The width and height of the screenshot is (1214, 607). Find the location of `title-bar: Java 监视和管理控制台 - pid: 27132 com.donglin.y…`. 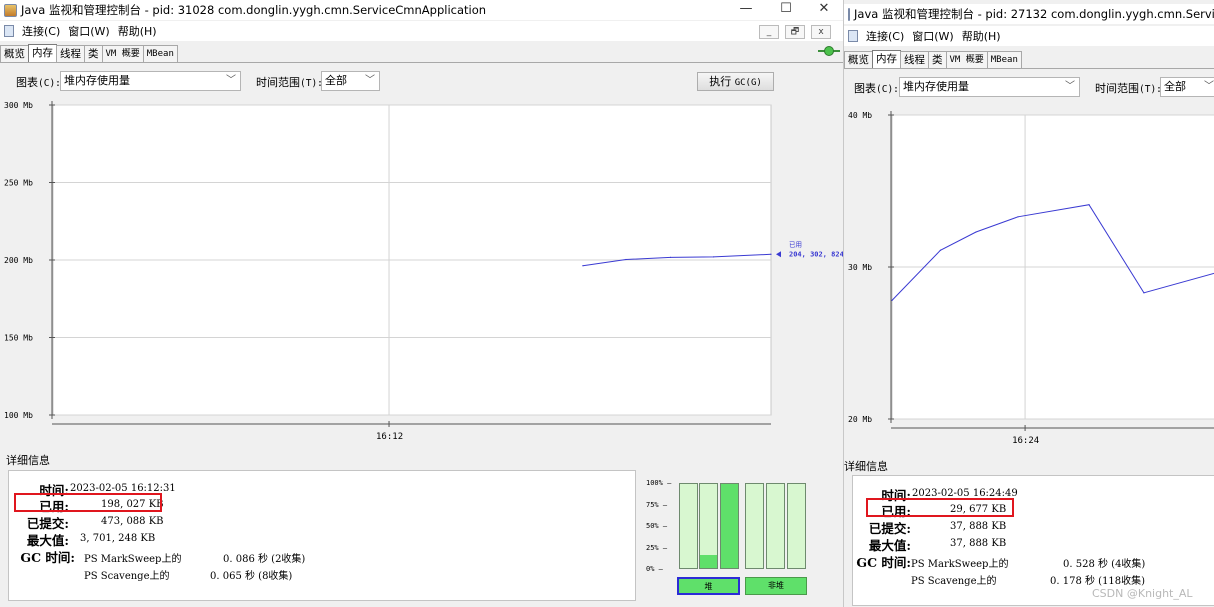

title-bar: Java 监视和管理控制台 - pid: 27132 com.donglin.y… is located at coordinates (1029, 14).